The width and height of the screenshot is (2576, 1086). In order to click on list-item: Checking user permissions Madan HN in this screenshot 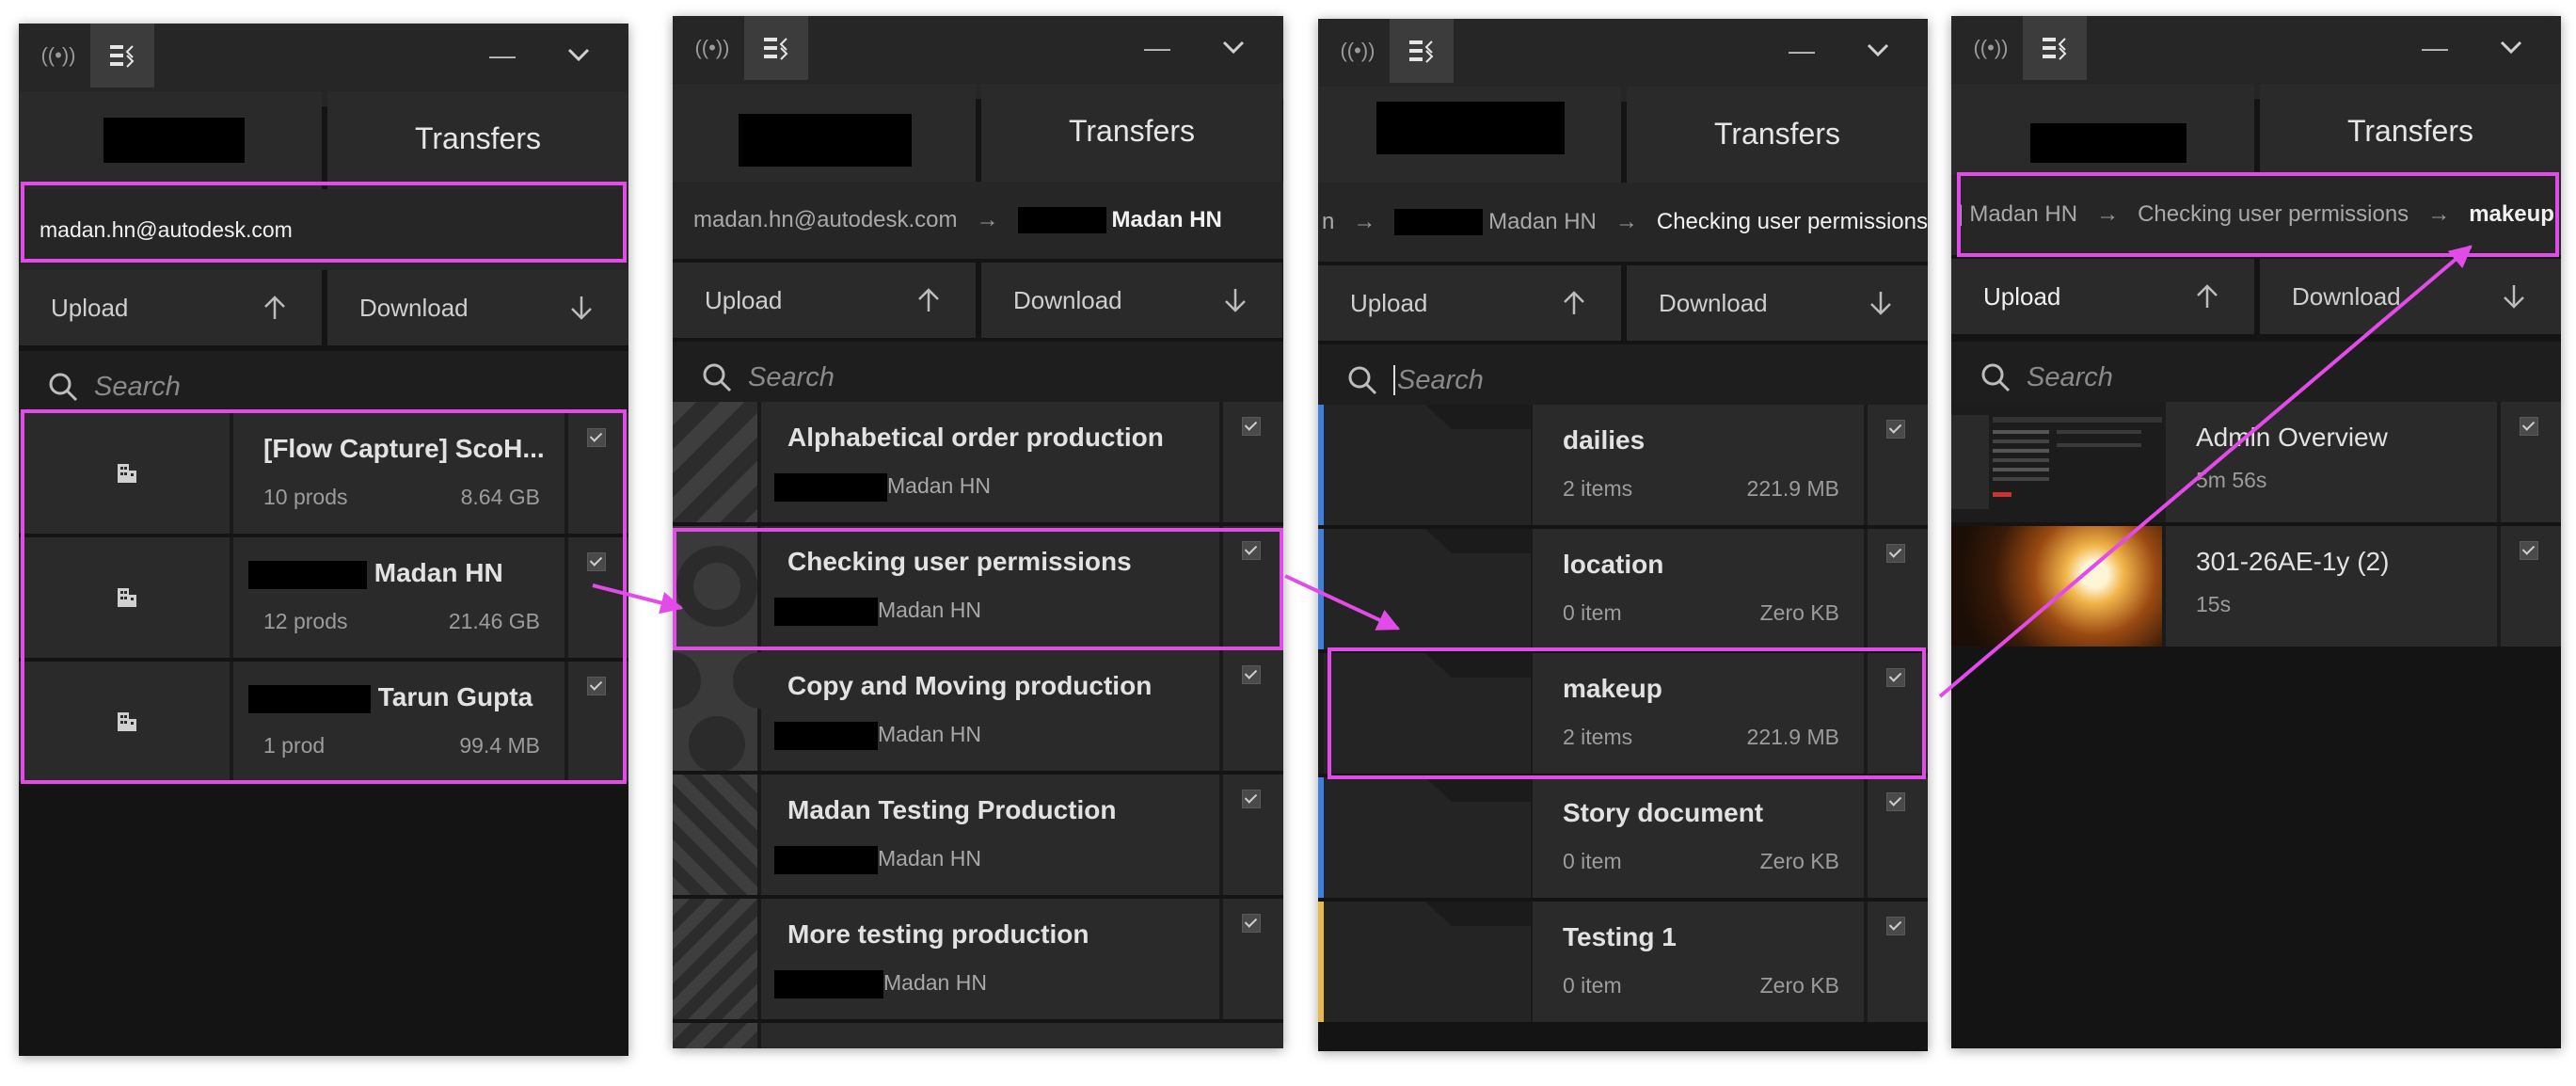, I will do `click(978, 586)`.